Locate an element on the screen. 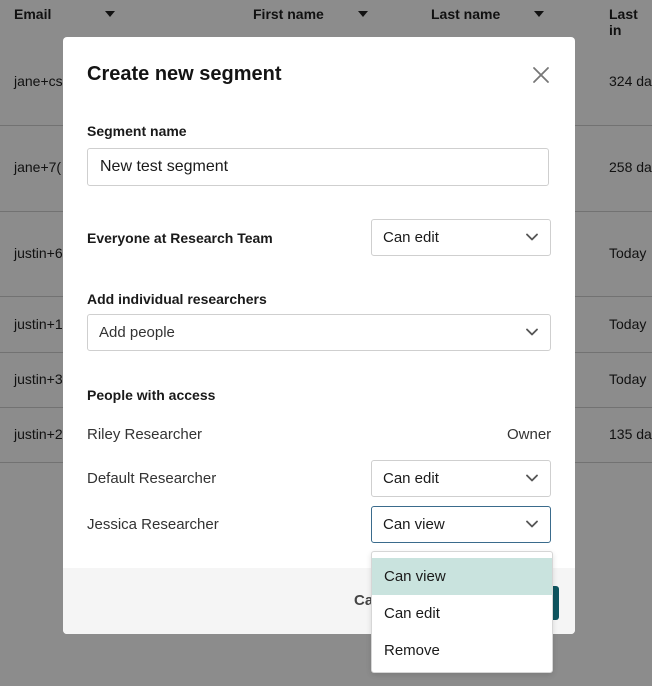 The image size is (652, 686). person-name: Default Researcher is located at coordinates (152, 478).